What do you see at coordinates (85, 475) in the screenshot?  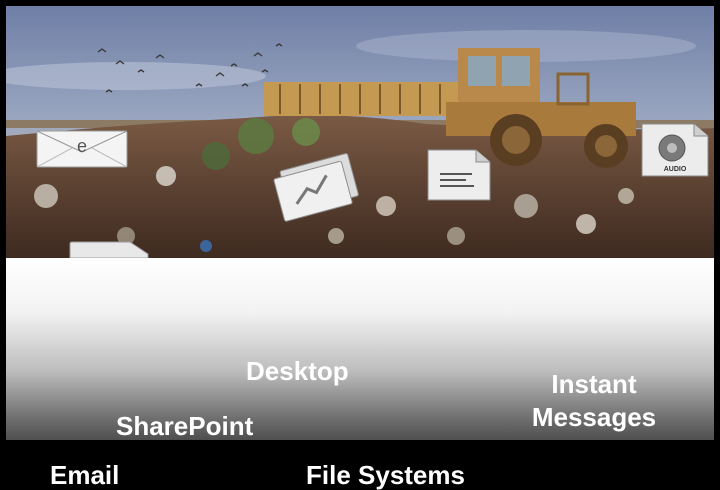 I see `label-email: Email` at bounding box center [85, 475].